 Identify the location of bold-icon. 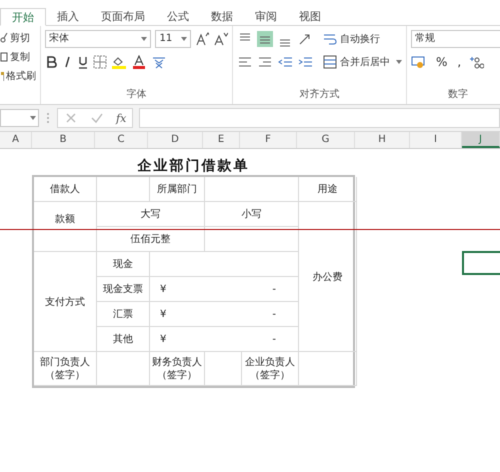
(51, 62).